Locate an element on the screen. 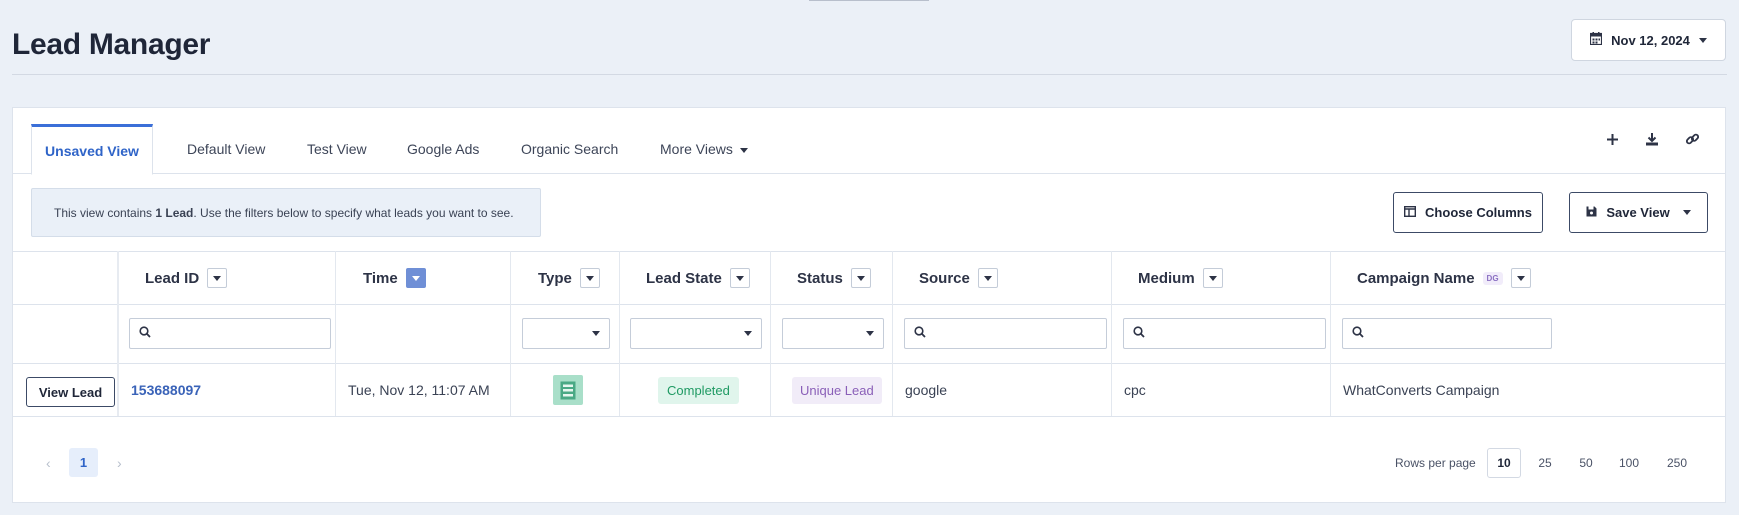 This screenshot has width=1739, height=515. date-label: Nov 12, 2024 is located at coordinates (1650, 40).